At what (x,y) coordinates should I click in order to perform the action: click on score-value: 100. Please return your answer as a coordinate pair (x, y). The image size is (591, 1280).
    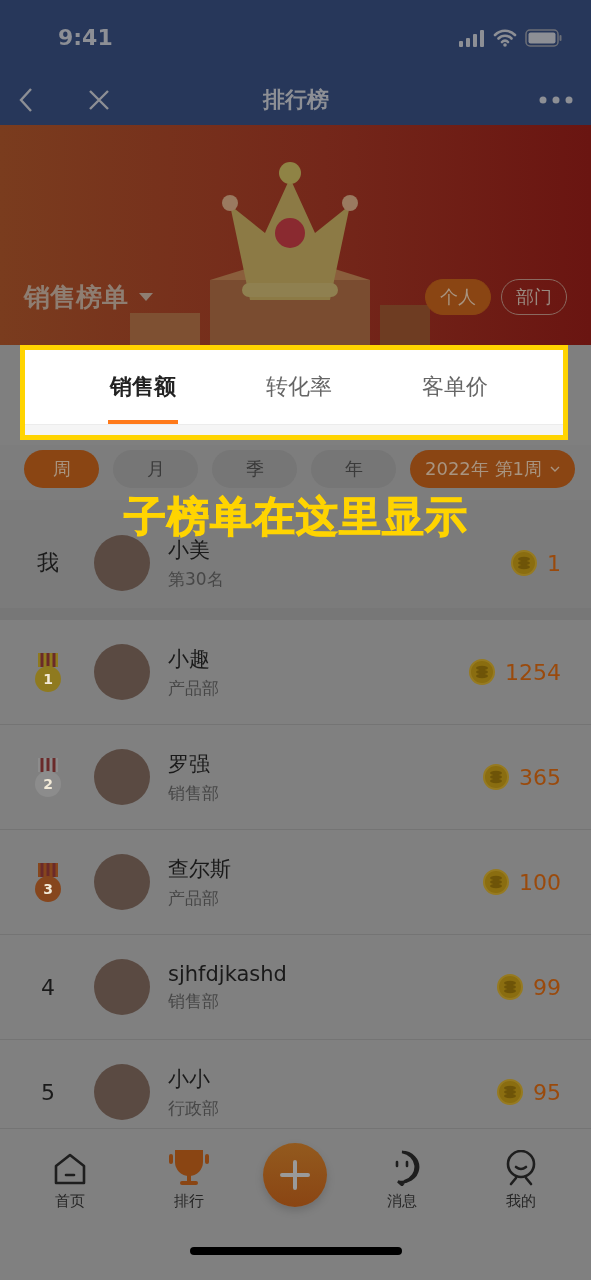
    Looking at the image, I should click on (540, 882).